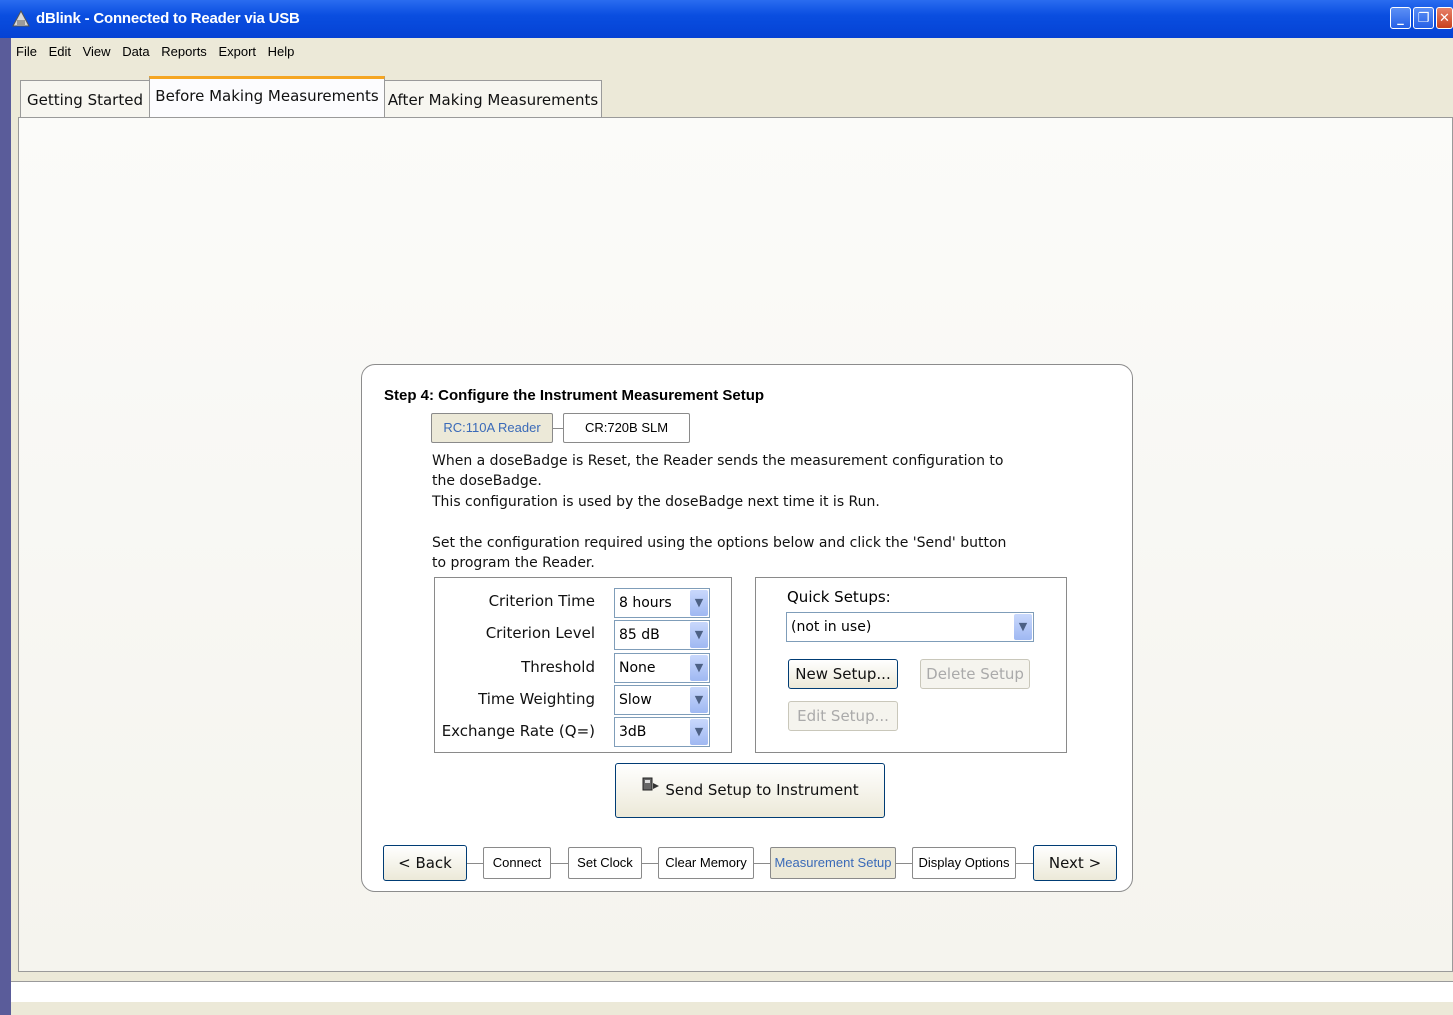 This screenshot has width=1453, height=1015. I want to click on restore-button: ❐, so click(1423, 18).